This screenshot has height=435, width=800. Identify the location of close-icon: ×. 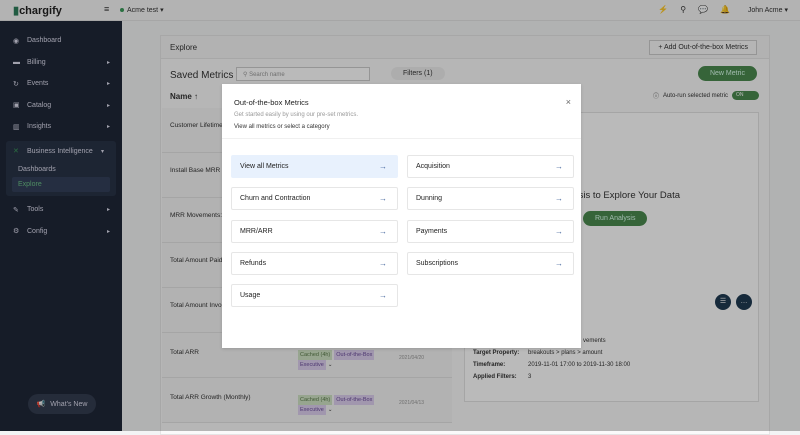
(568, 102).